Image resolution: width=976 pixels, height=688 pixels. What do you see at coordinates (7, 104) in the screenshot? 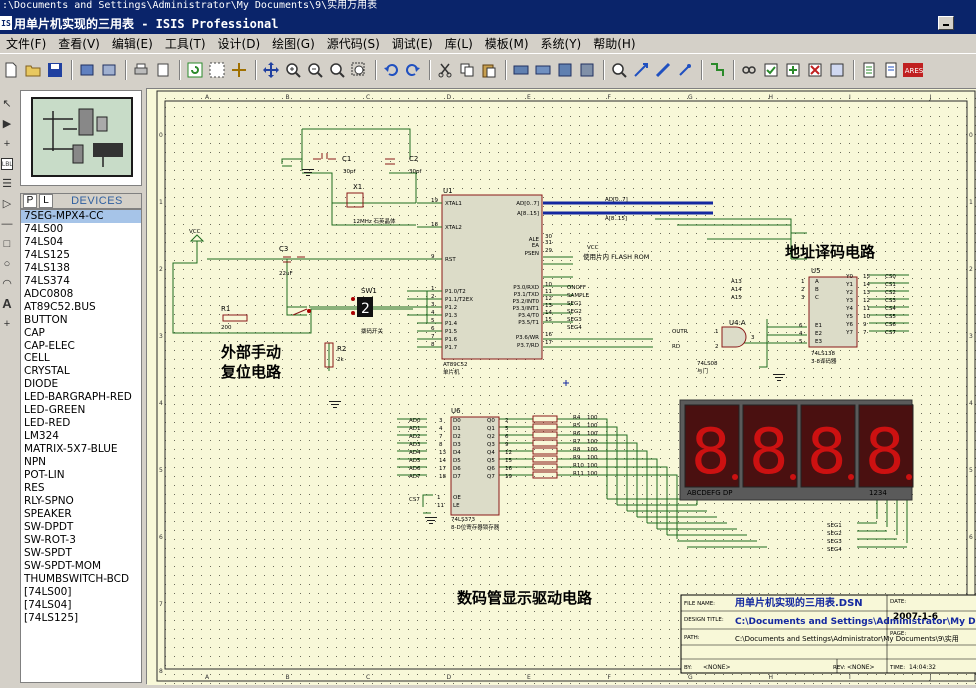
I see `selection-mode-icon: ↖` at bounding box center [7, 104].